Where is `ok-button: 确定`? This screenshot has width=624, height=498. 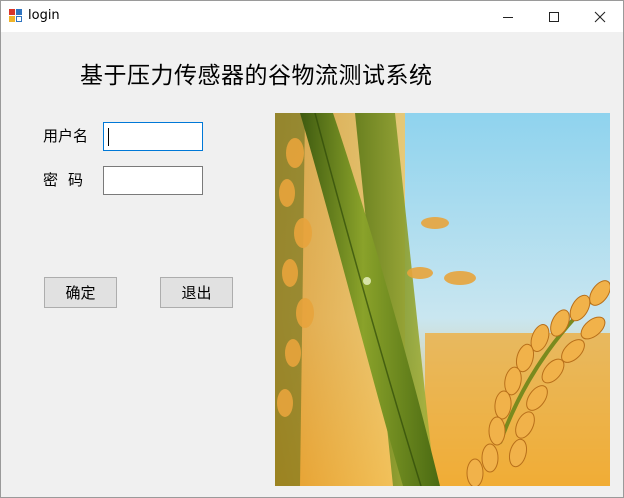 ok-button: 确定 is located at coordinates (80, 292).